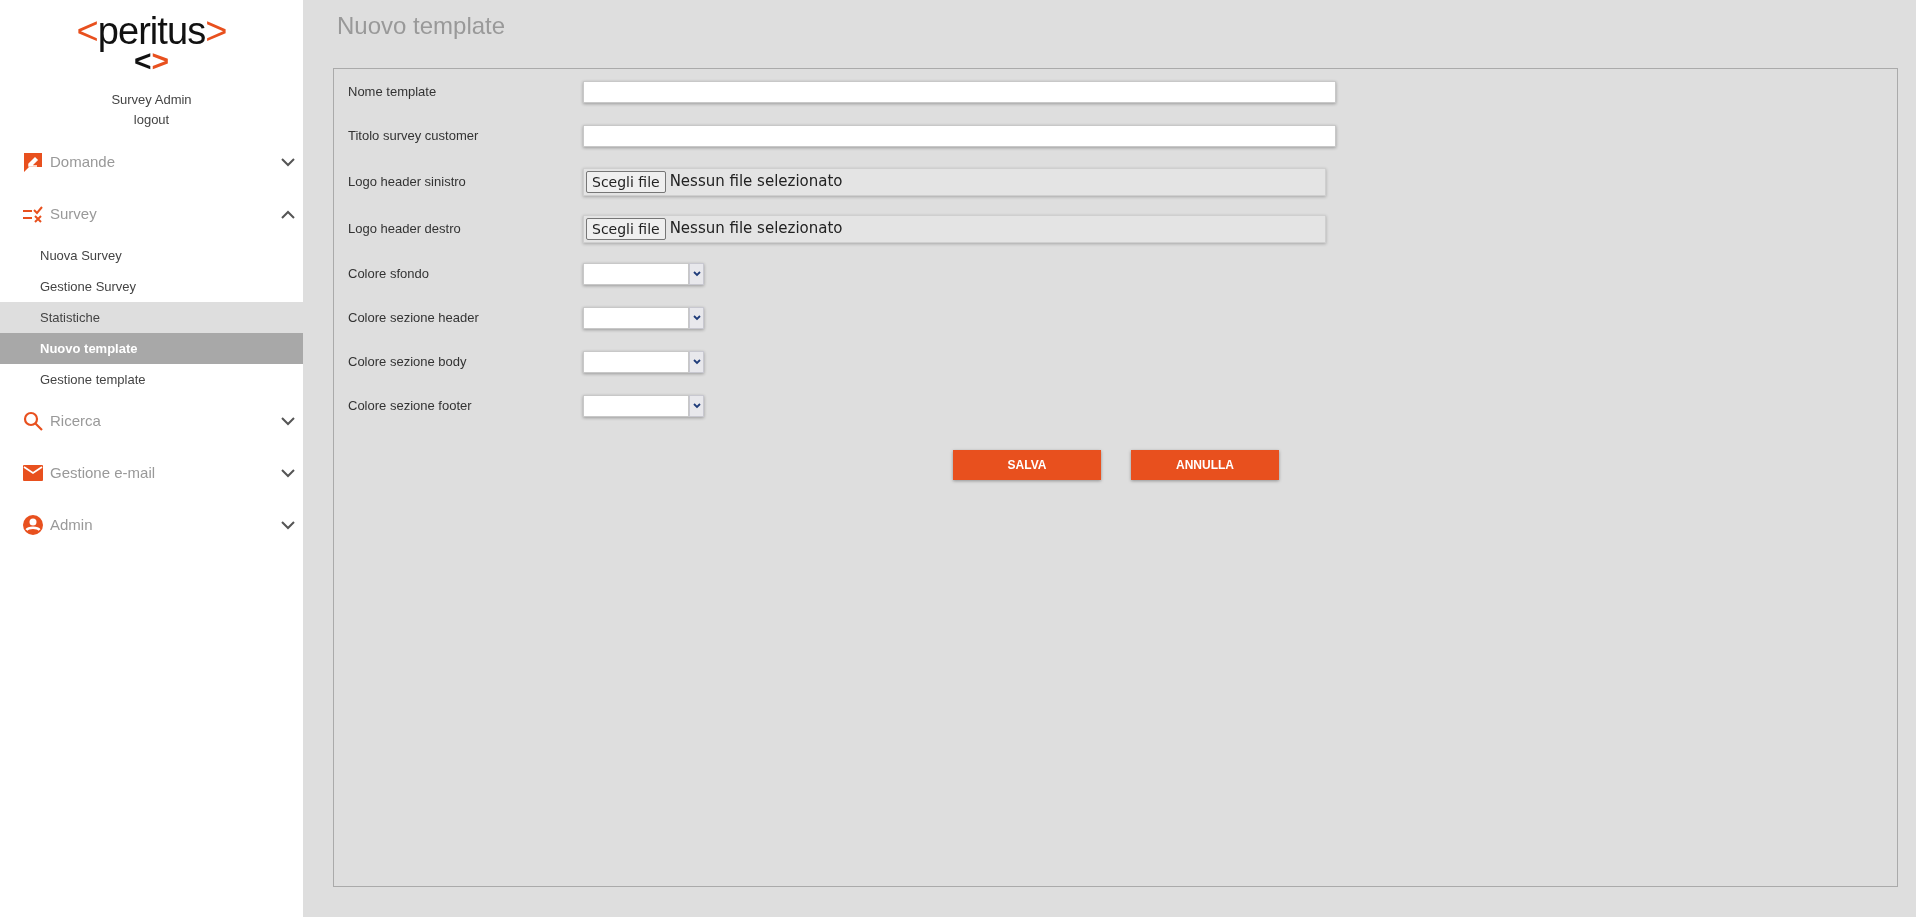  I want to click on field-label: Nome template, so click(393, 92).